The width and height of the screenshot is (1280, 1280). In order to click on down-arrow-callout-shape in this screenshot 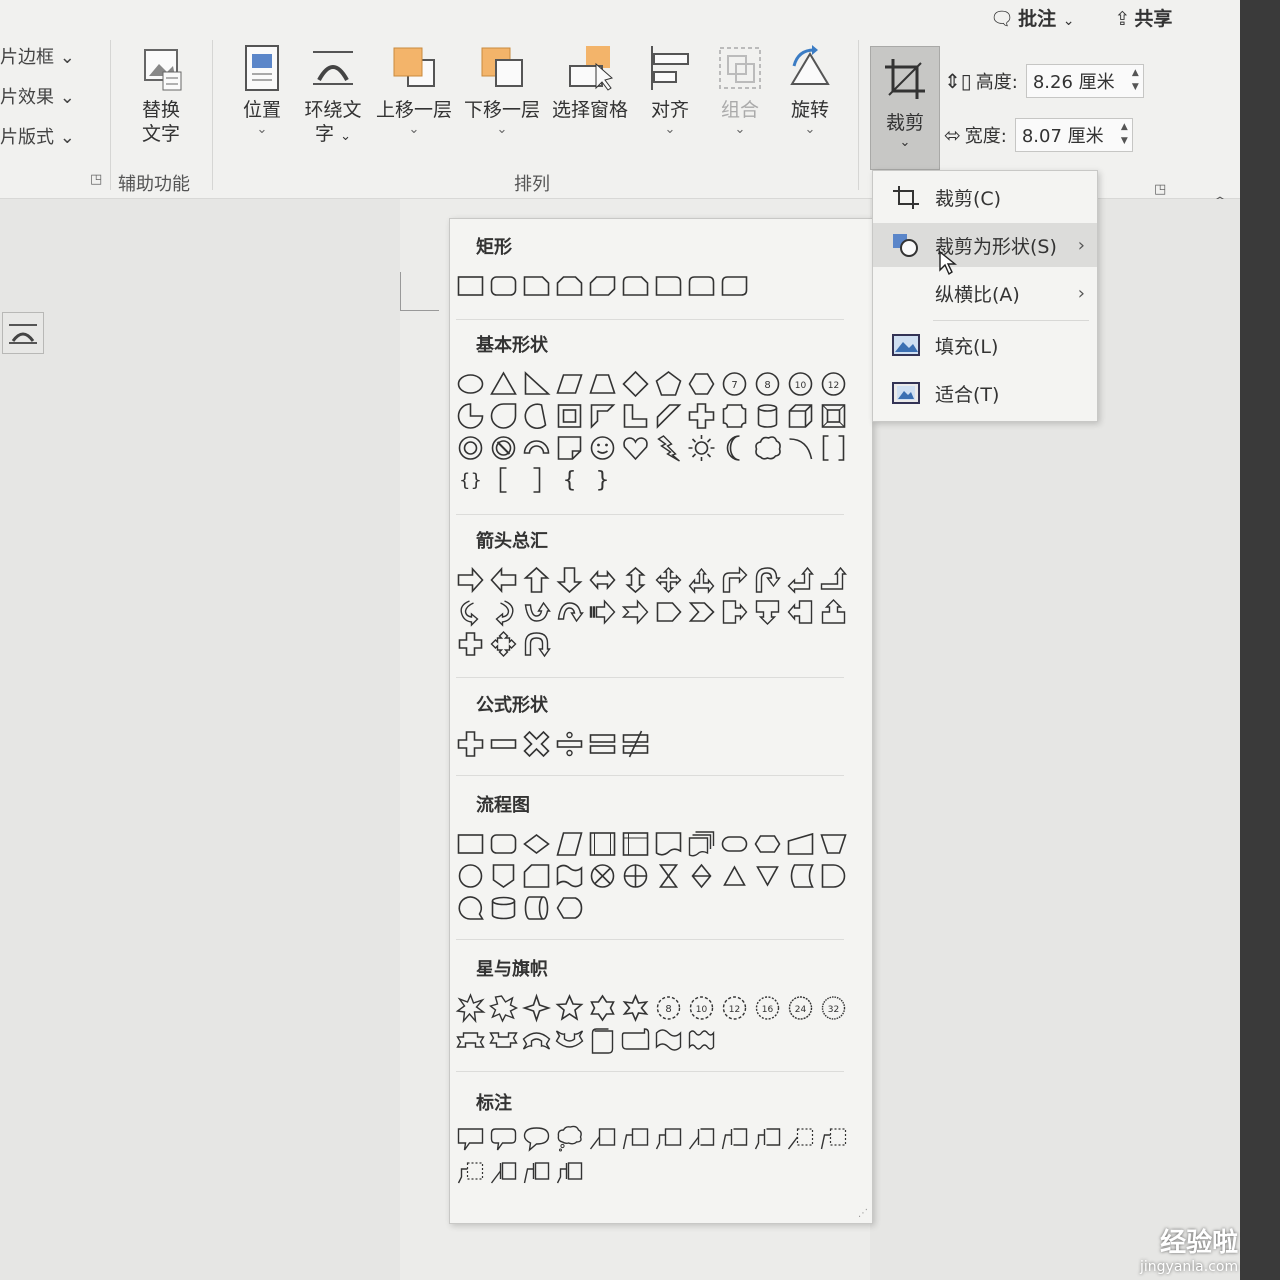, I will do `click(767, 612)`.